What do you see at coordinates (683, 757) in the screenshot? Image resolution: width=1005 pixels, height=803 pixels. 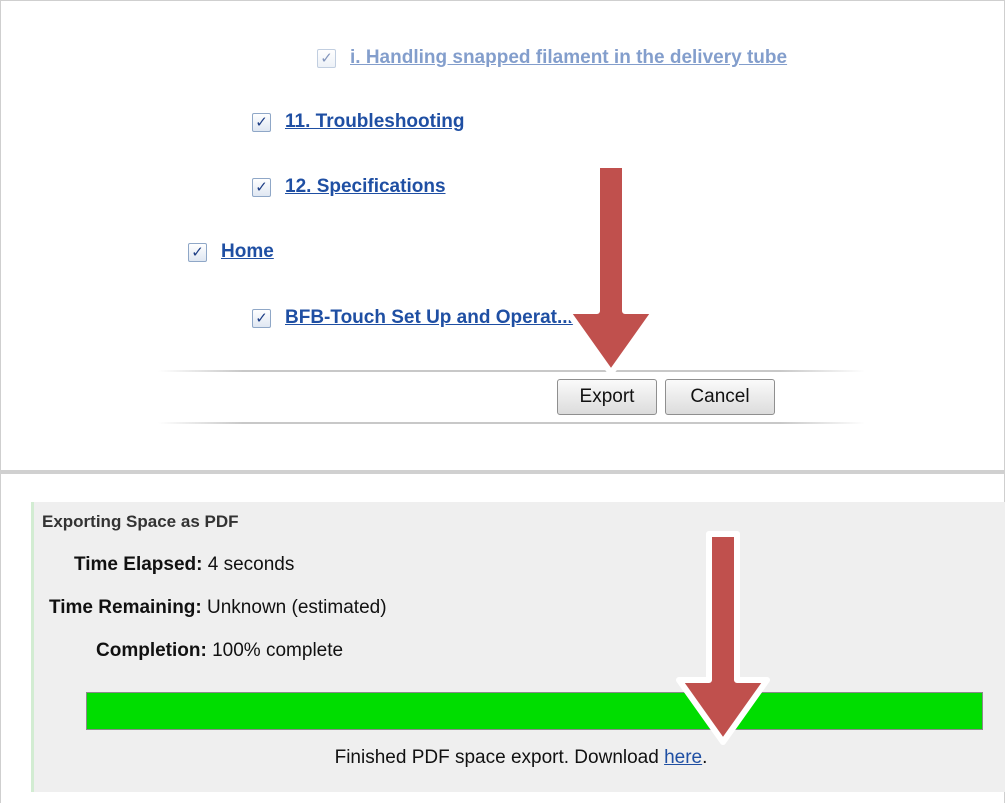 I see `download-here-link: here` at bounding box center [683, 757].